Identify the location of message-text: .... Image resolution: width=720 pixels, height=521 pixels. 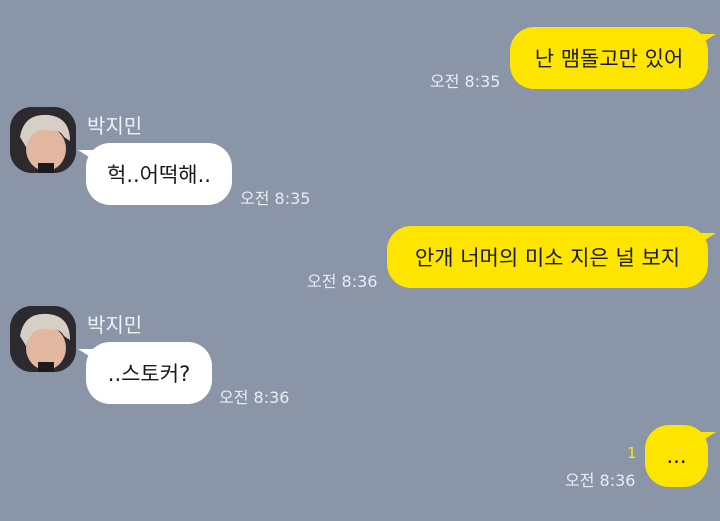
(676, 456).